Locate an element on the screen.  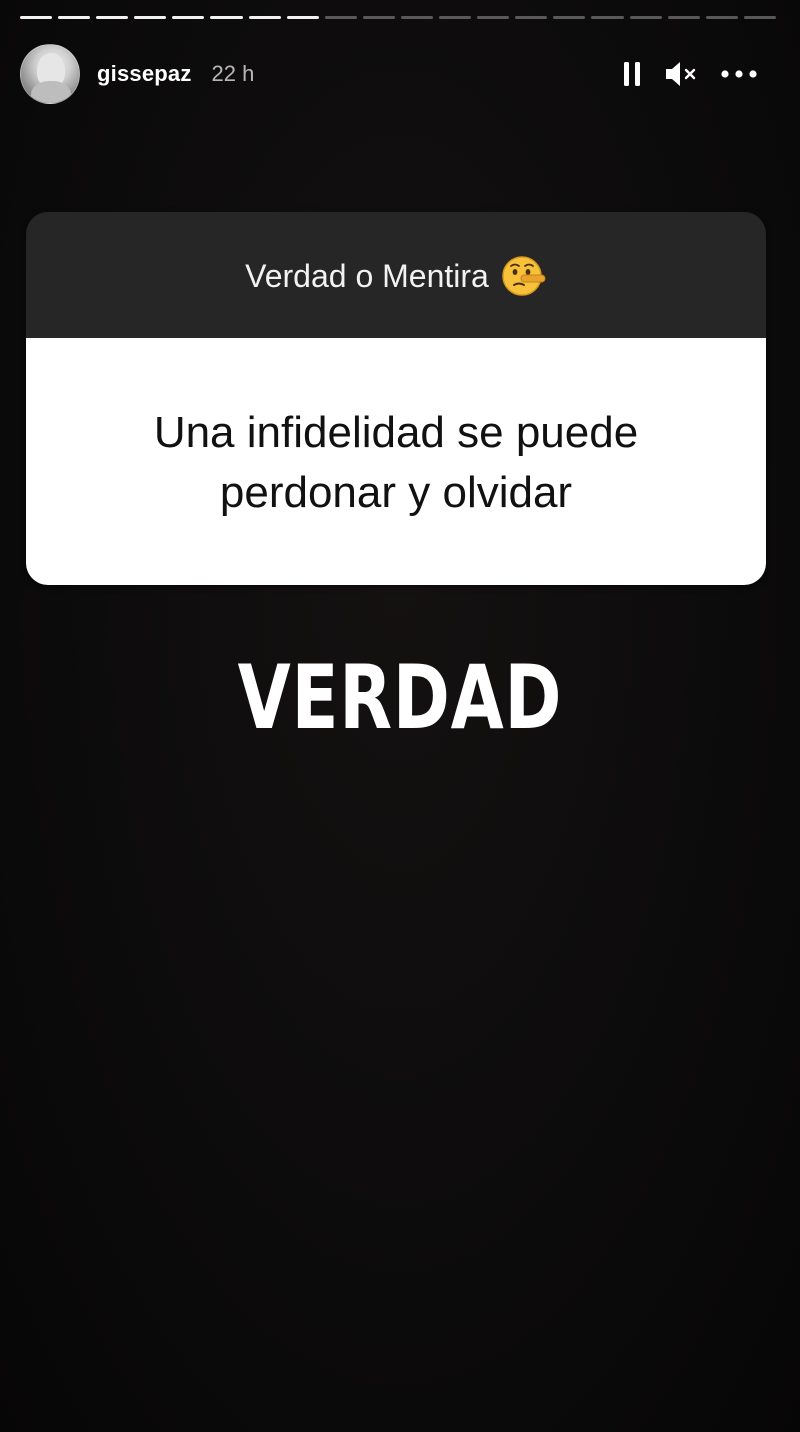
mute-button is located at coordinates (681, 74).